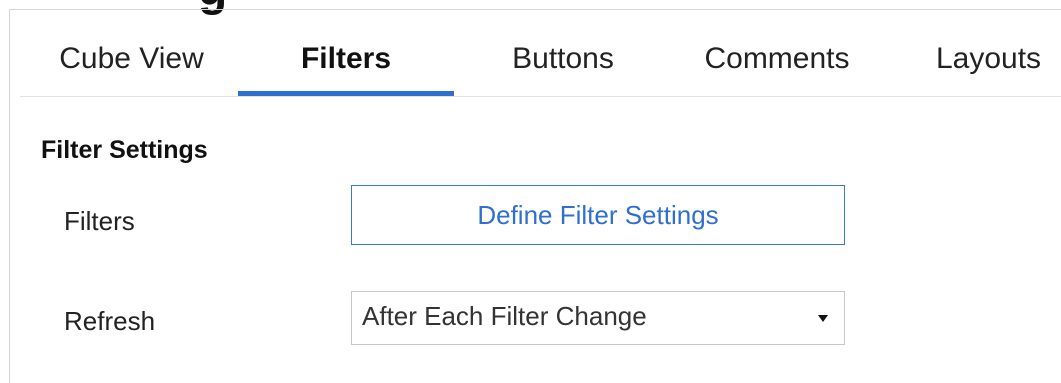  What do you see at coordinates (777, 59) in the screenshot?
I see `tab-comments: Comments` at bounding box center [777, 59].